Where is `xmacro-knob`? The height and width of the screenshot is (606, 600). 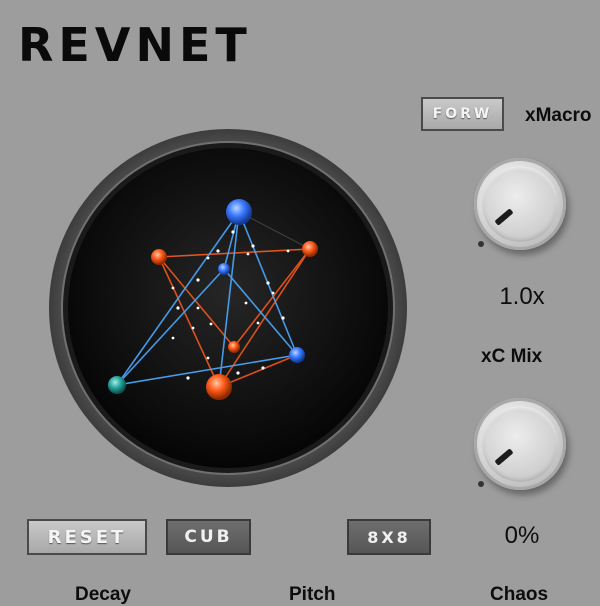 xmacro-knob is located at coordinates (520, 204).